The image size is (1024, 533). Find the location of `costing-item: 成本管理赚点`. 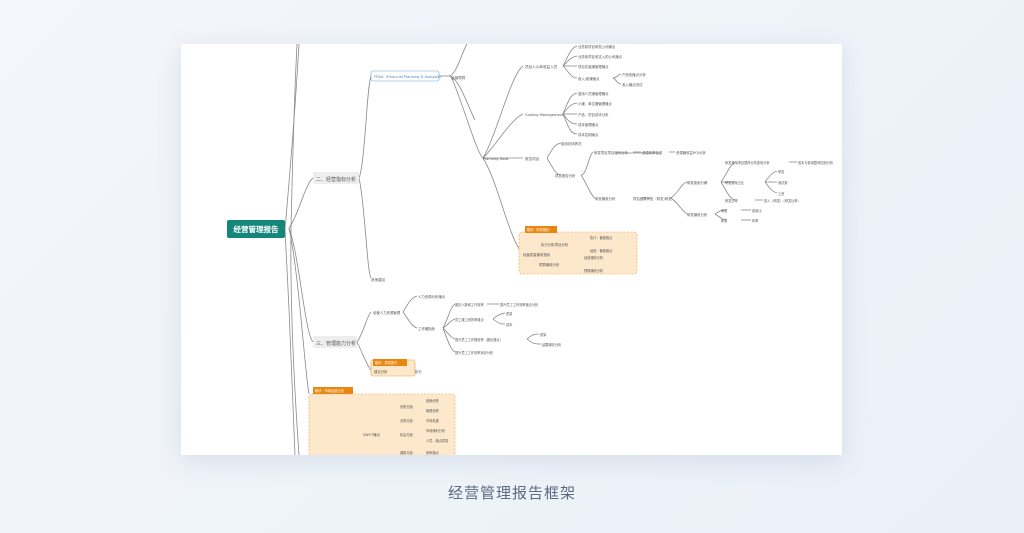

costing-item: 成本管理赚点 is located at coordinates (588, 124).